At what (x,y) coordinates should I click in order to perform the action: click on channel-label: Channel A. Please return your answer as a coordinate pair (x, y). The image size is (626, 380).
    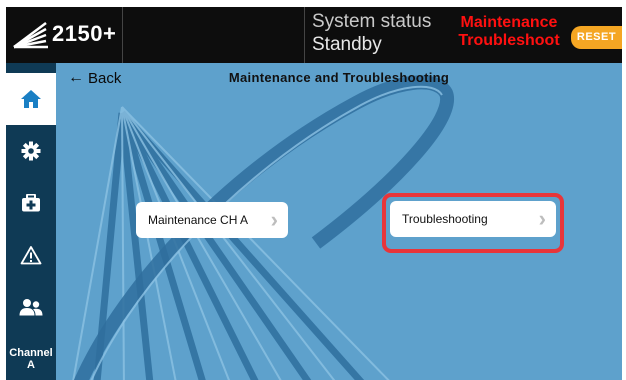
    Looking at the image, I should click on (30, 359).